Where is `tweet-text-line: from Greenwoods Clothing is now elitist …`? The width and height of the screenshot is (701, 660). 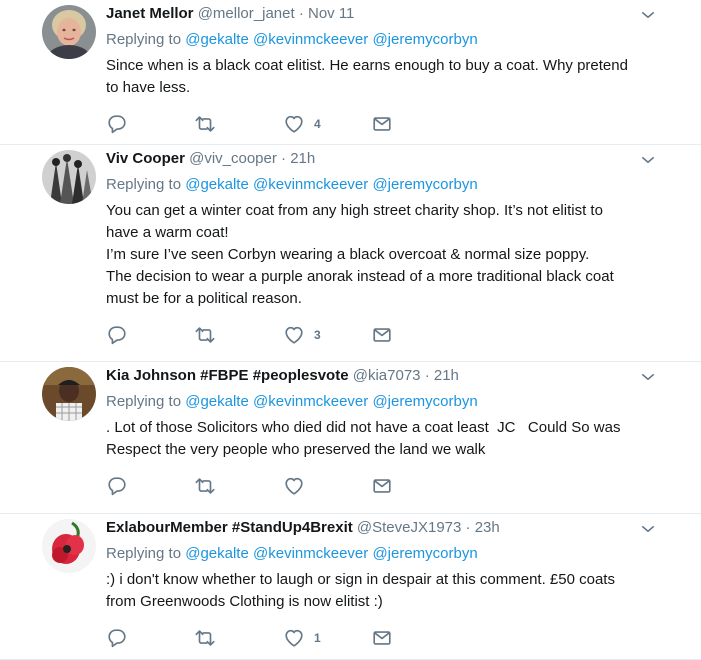
tweet-text-line: from Greenwoods Clothing is now elitist … is located at coordinates (244, 601).